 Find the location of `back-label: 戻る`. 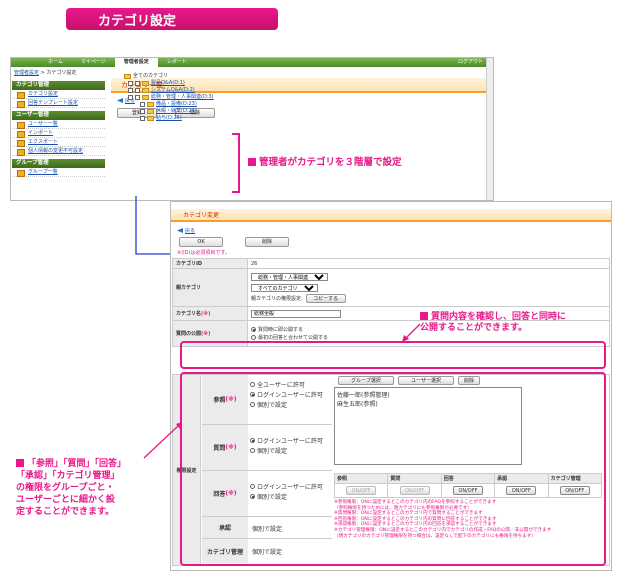

back-label: 戻る is located at coordinates (190, 231).